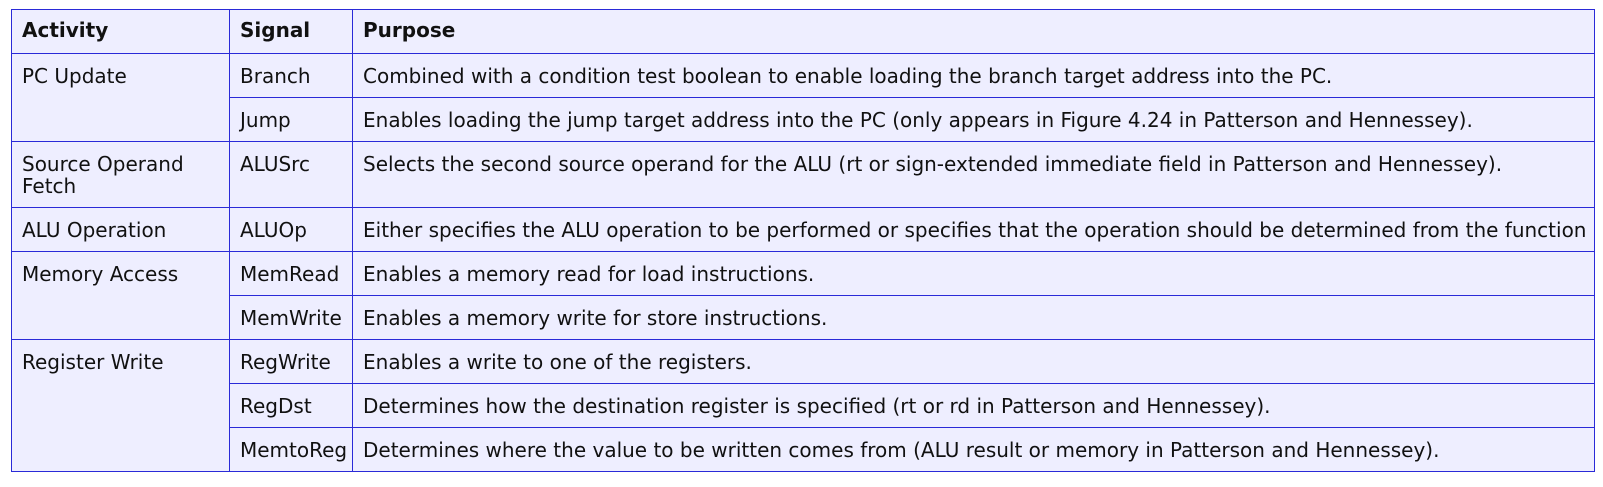 The height and width of the screenshot is (487, 1603). Describe the element at coordinates (291, 361) in the screenshot. I see `signal-cell: RegWrite` at that location.